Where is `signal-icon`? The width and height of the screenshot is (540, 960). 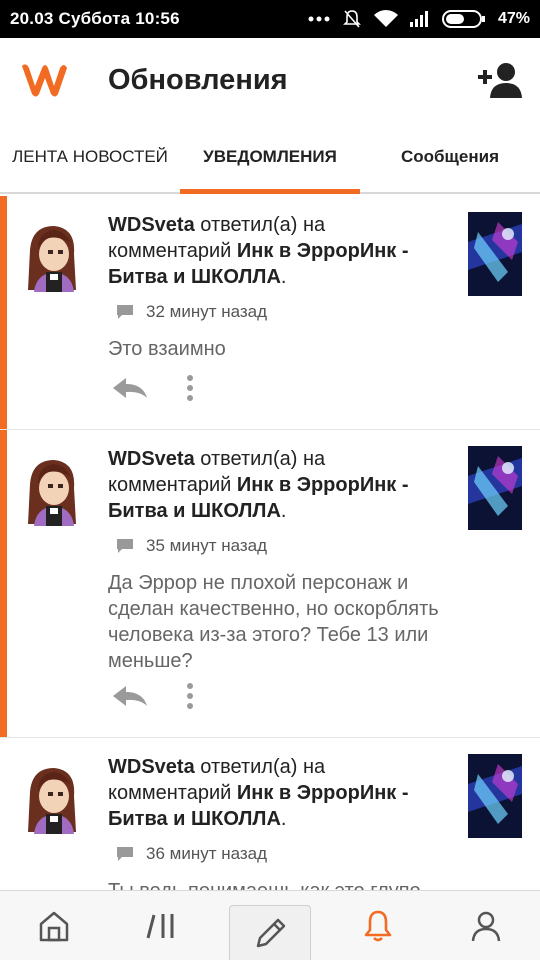
signal-icon is located at coordinates (419, 19).